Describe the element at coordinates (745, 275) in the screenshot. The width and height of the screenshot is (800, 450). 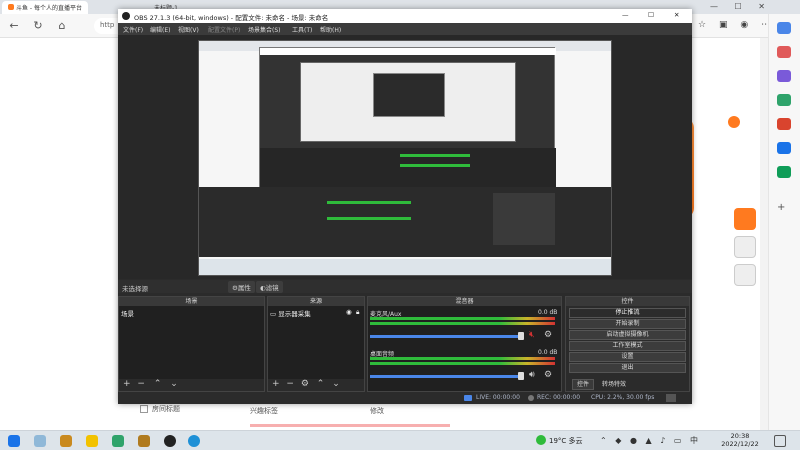
I see `screenshot-widget-icon` at that location.